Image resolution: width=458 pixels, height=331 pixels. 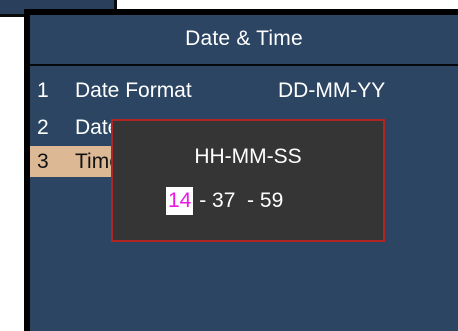 I want to click on menu-item-label: Date Format, so click(x=133, y=90).